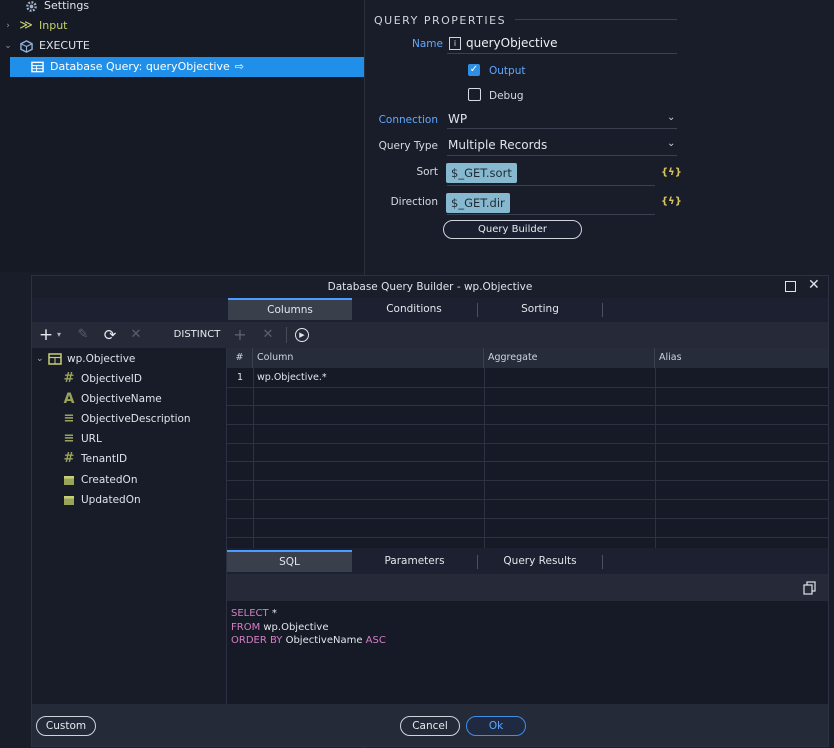 Image resolution: width=834 pixels, height=748 pixels. I want to click on copy-icon, so click(809, 589).